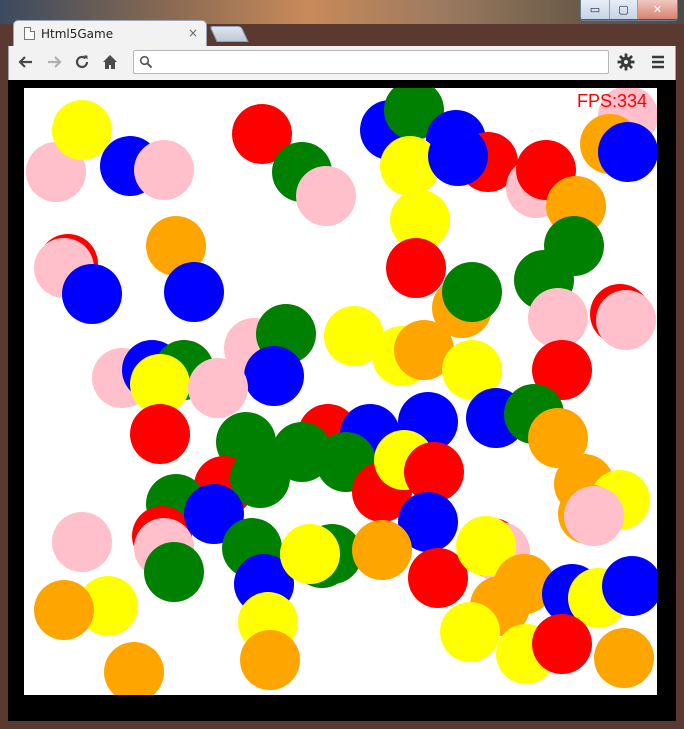 This screenshot has height=729, width=684. I want to click on settings-button, so click(626, 62).